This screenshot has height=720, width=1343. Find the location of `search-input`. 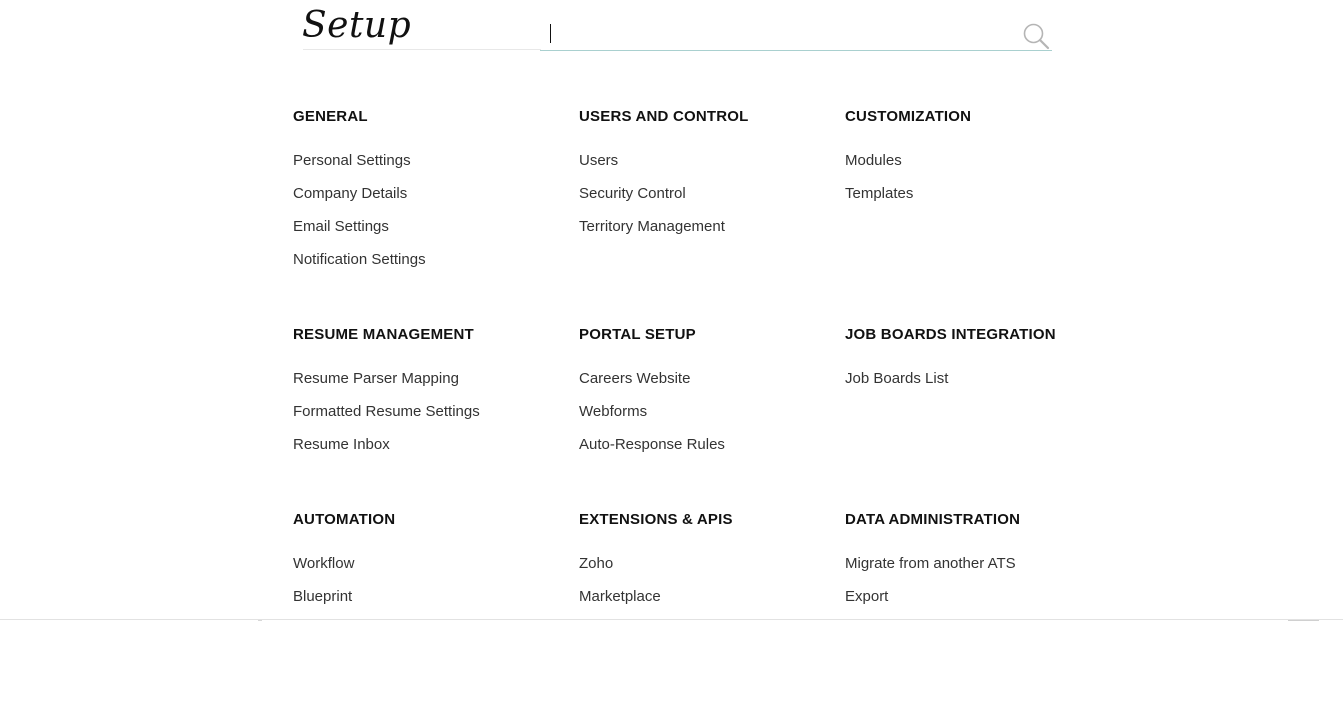

search-input is located at coordinates (780, 33).